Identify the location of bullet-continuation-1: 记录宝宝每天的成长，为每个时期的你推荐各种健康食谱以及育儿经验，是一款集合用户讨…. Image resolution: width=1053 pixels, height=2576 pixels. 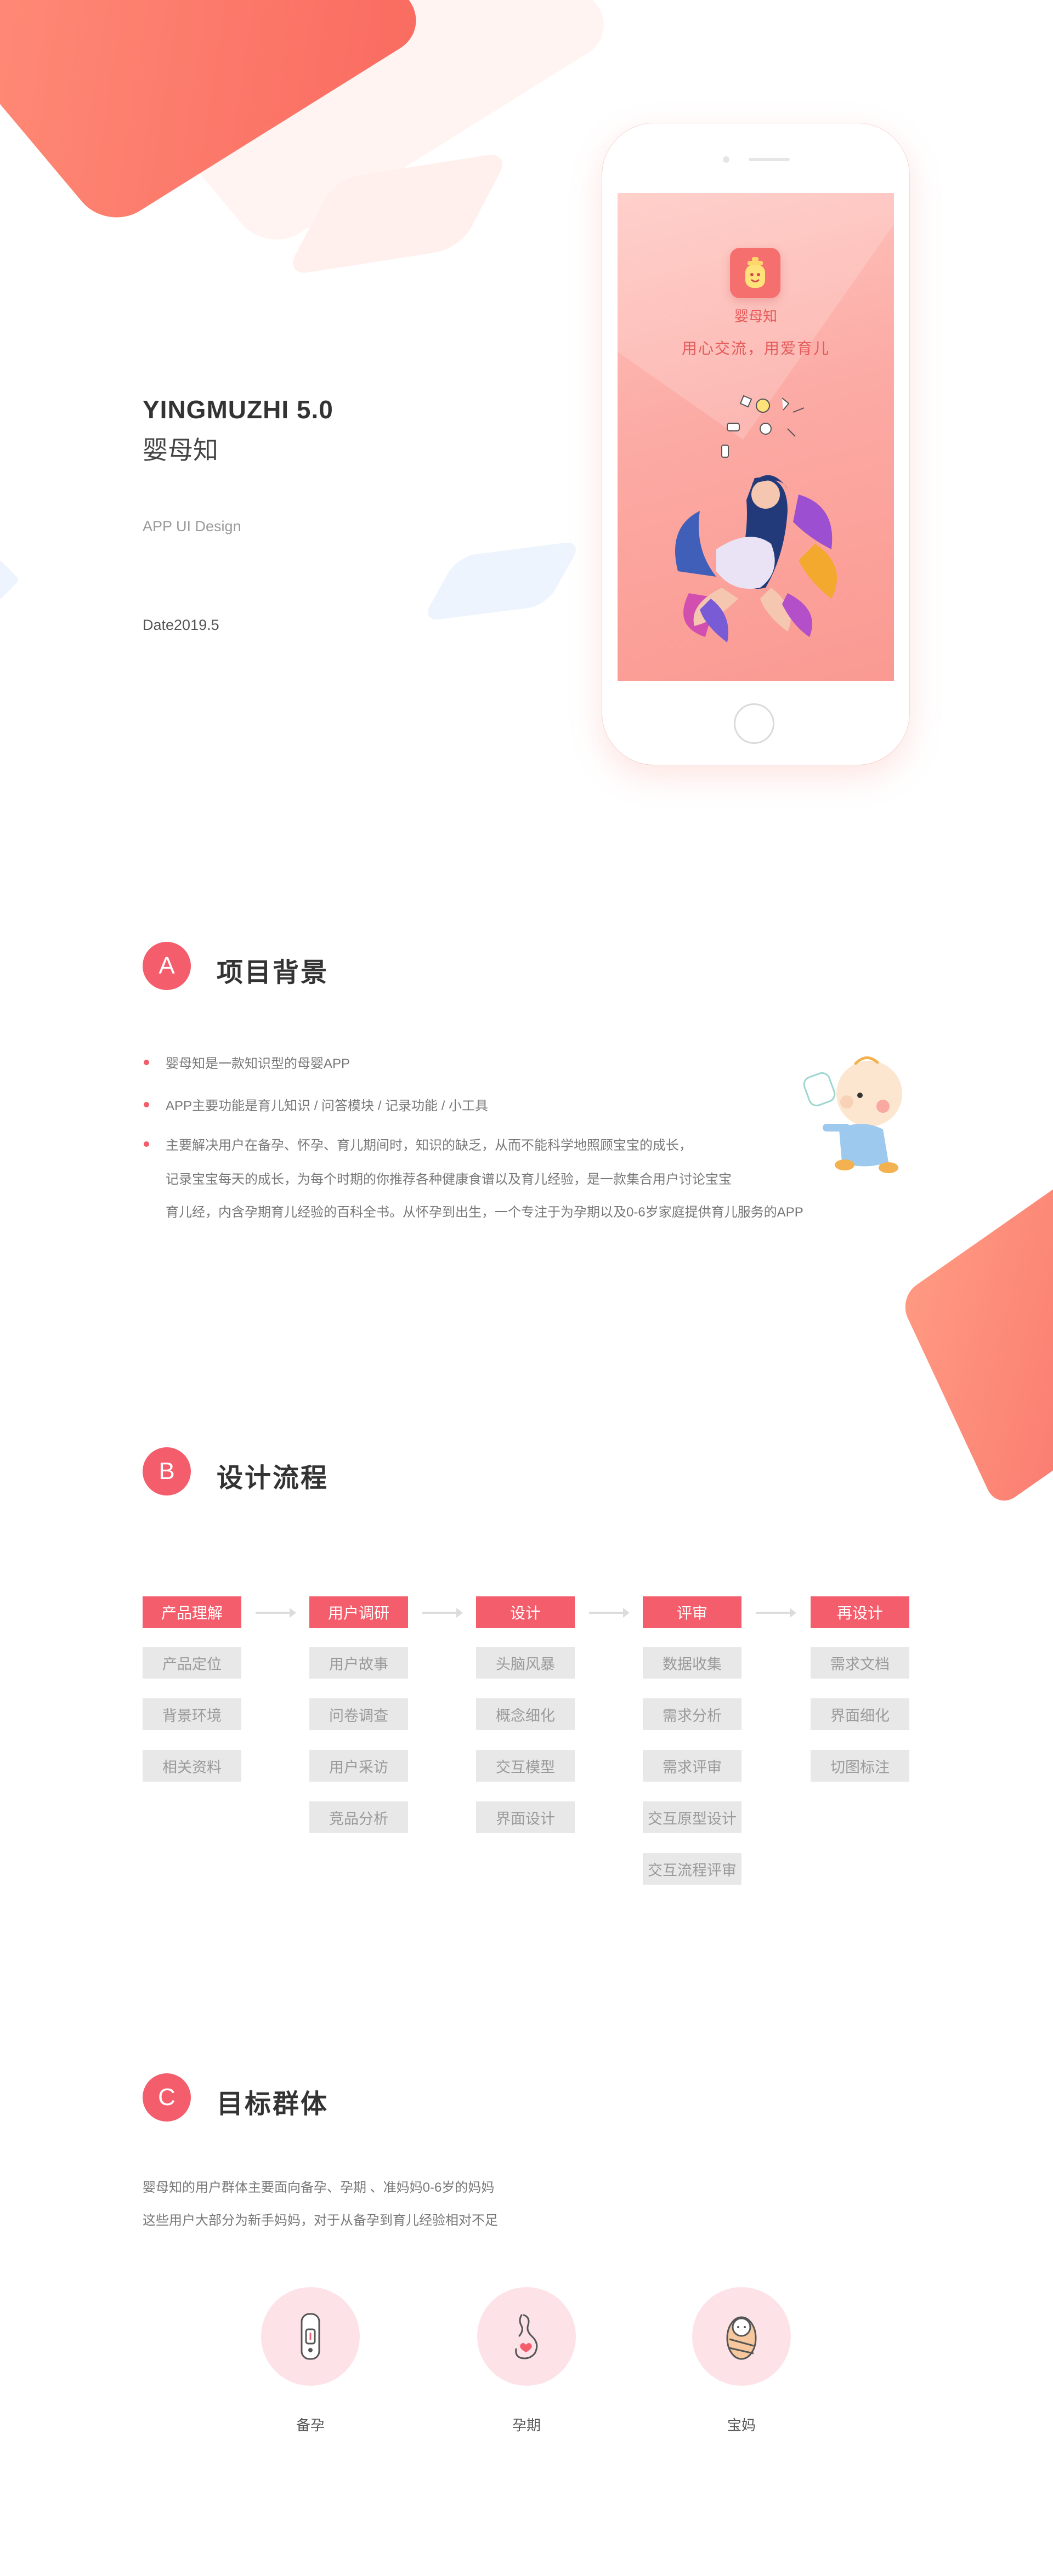
(449, 1179).